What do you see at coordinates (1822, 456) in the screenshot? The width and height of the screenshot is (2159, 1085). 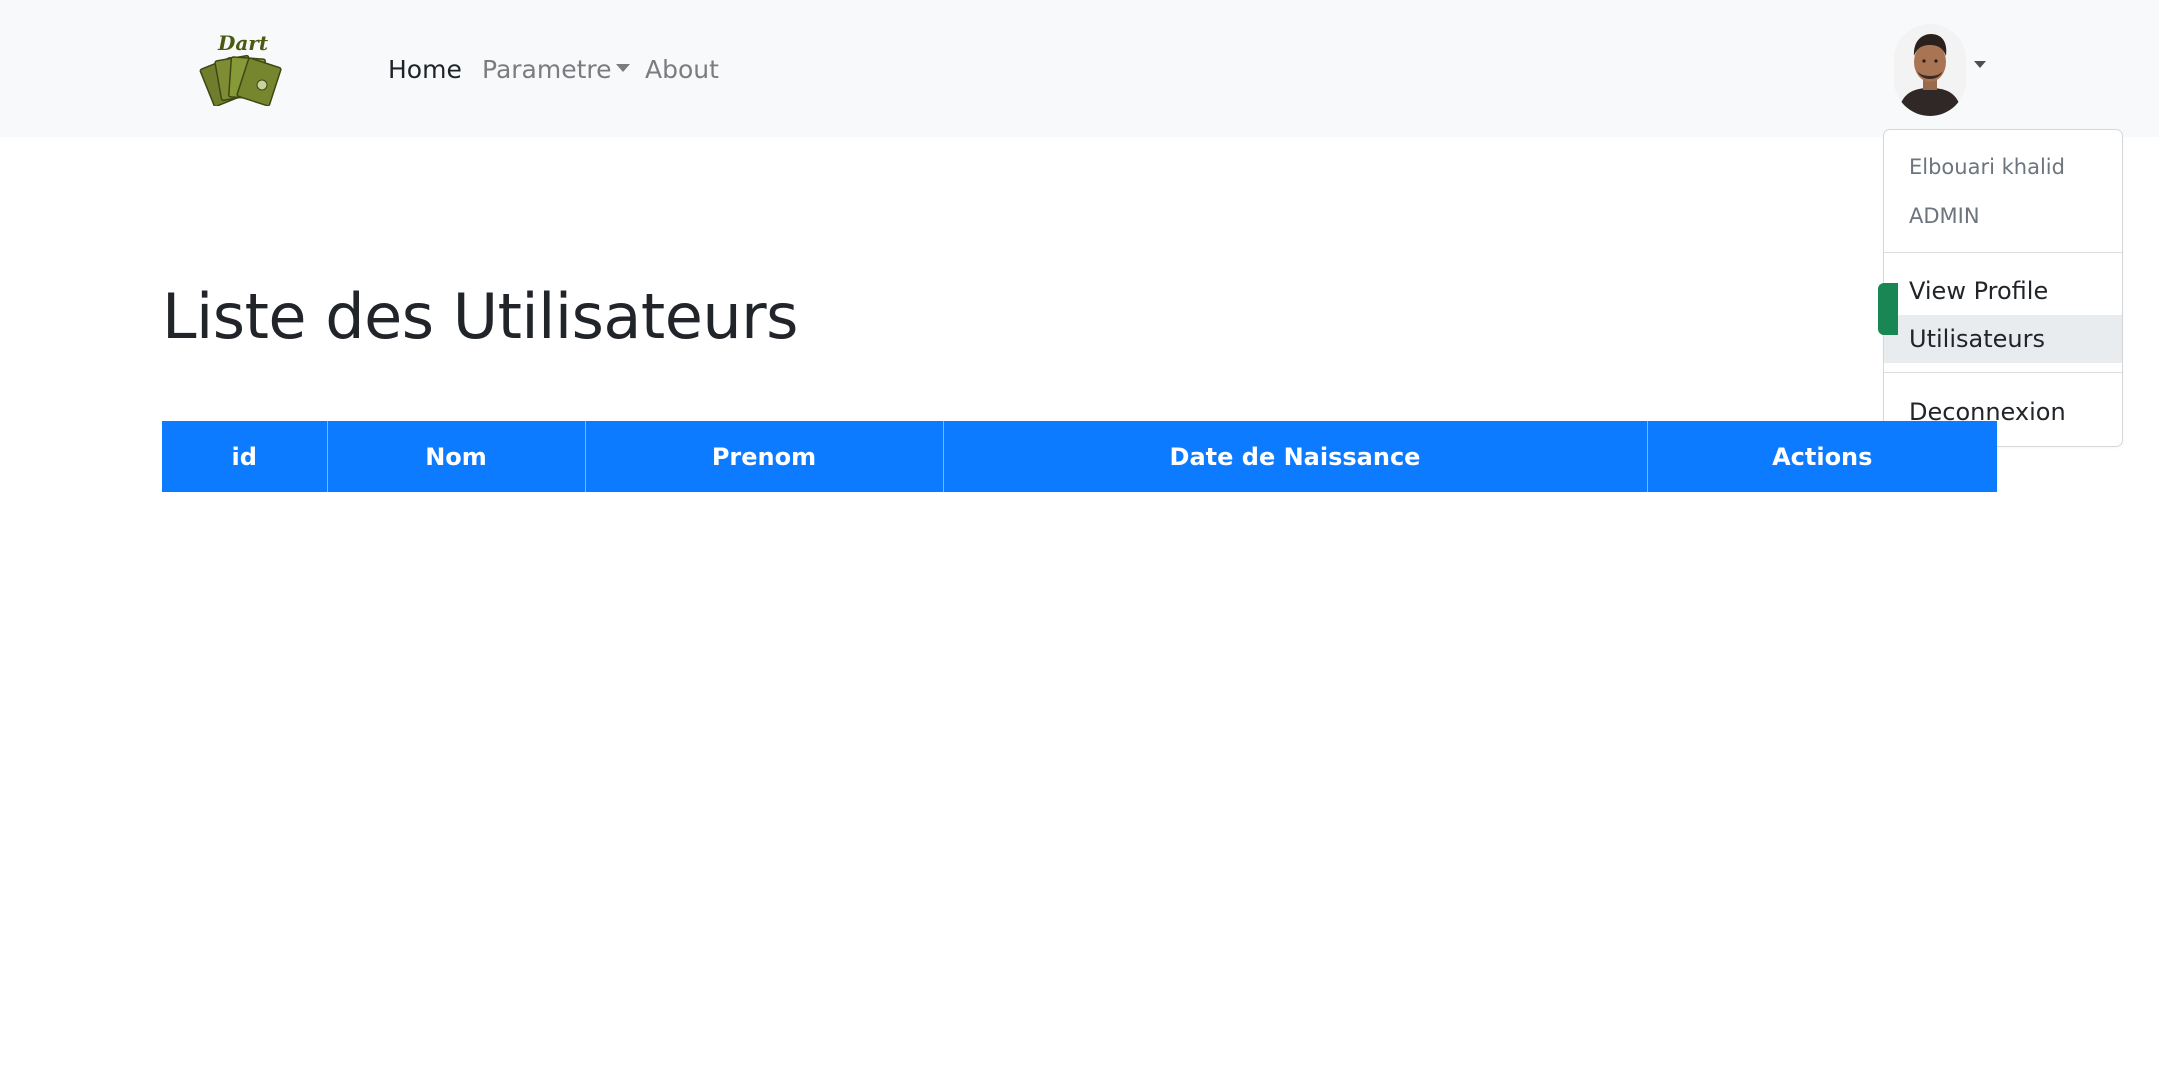 I see `column-header-actions: Actions` at bounding box center [1822, 456].